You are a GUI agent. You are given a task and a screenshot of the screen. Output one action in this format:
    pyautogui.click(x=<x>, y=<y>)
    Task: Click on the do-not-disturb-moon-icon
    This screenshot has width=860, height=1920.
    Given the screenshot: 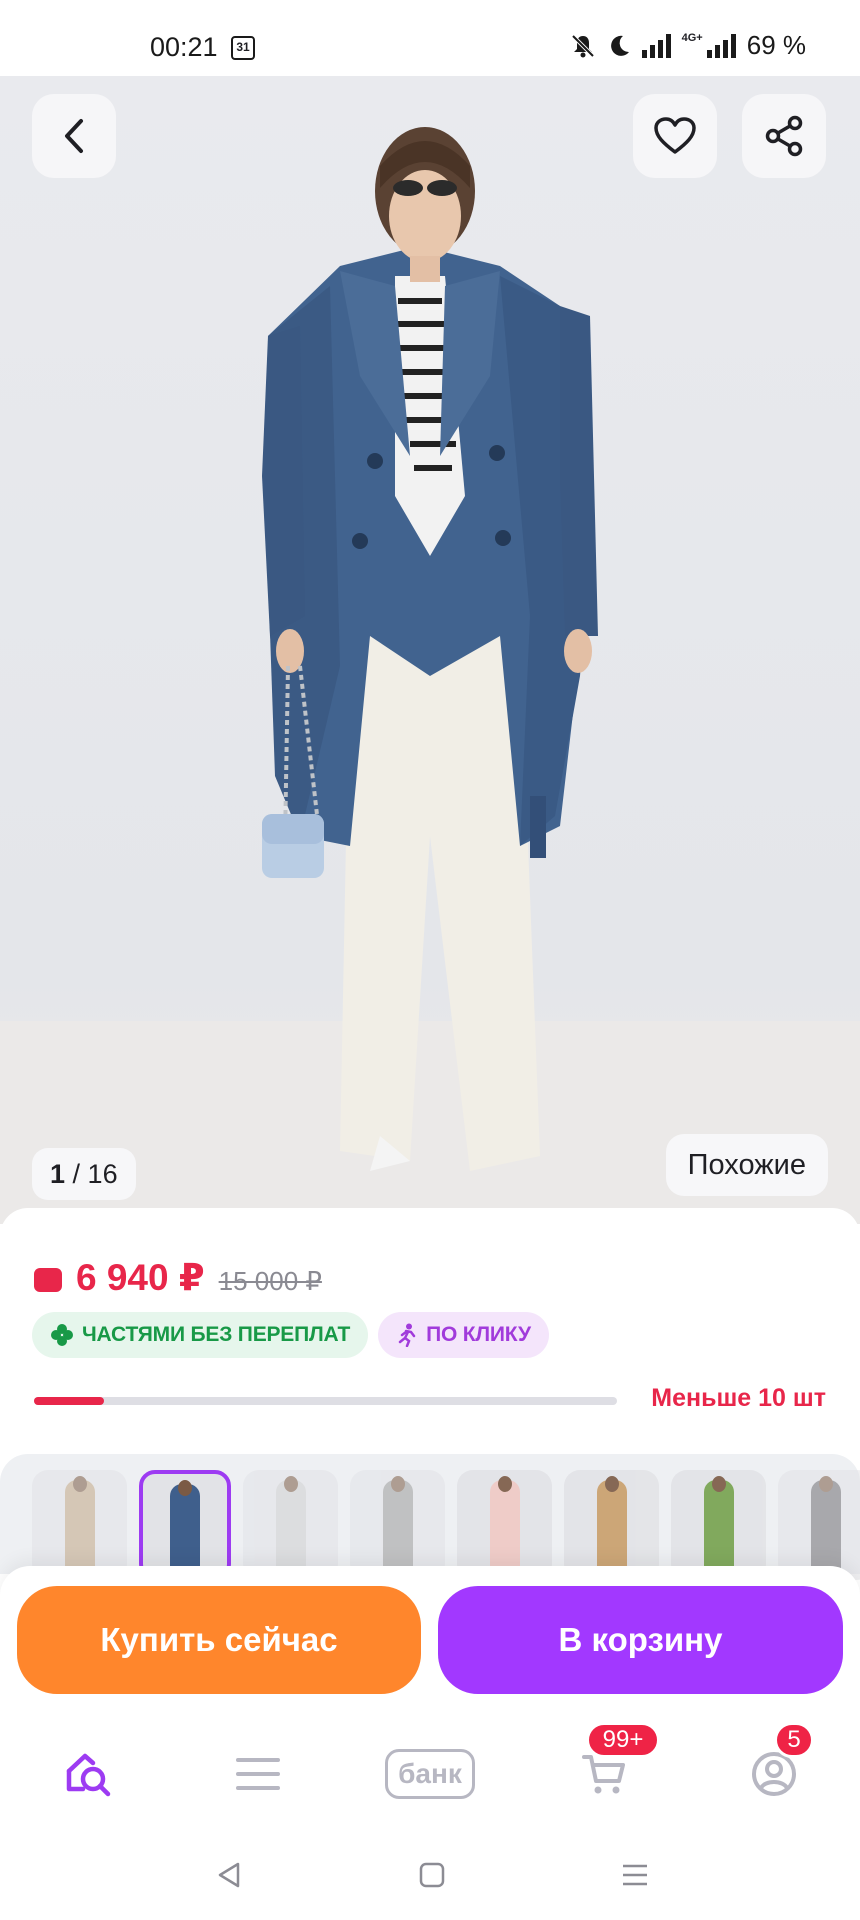 What is the action you would take?
    pyautogui.click(x=619, y=45)
    